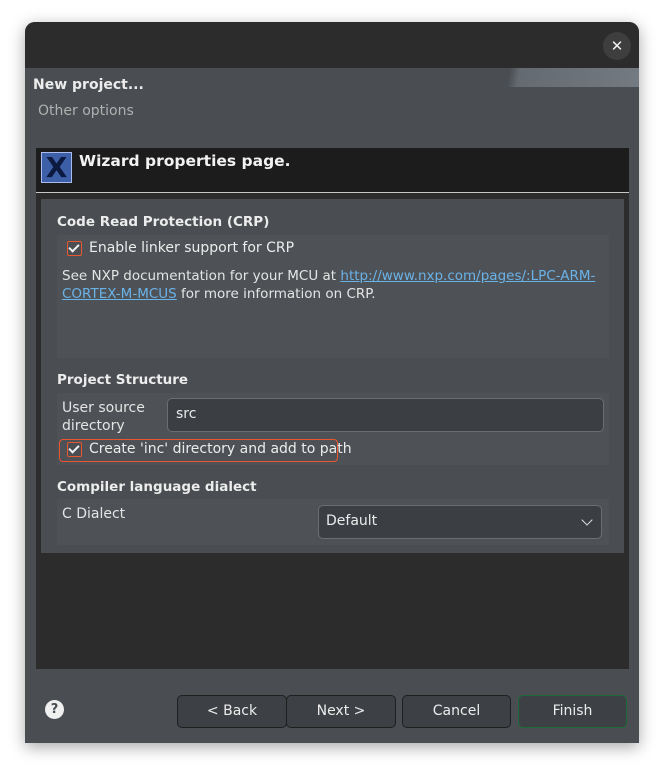 The width and height of the screenshot is (665, 773). I want to click on dialect-section-title: Compiler language dialect, so click(157, 487).